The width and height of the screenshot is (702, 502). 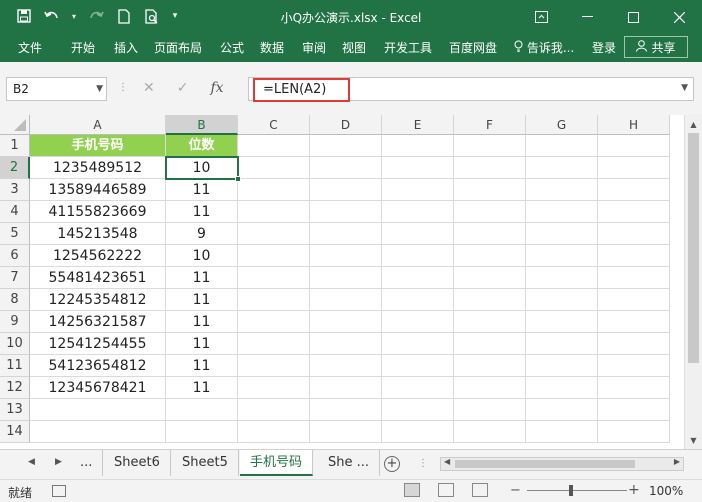 What do you see at coordinates (56, 89) in the screenshot?
I see `name-box: B2 ▼` at bounding box center [56, 89].